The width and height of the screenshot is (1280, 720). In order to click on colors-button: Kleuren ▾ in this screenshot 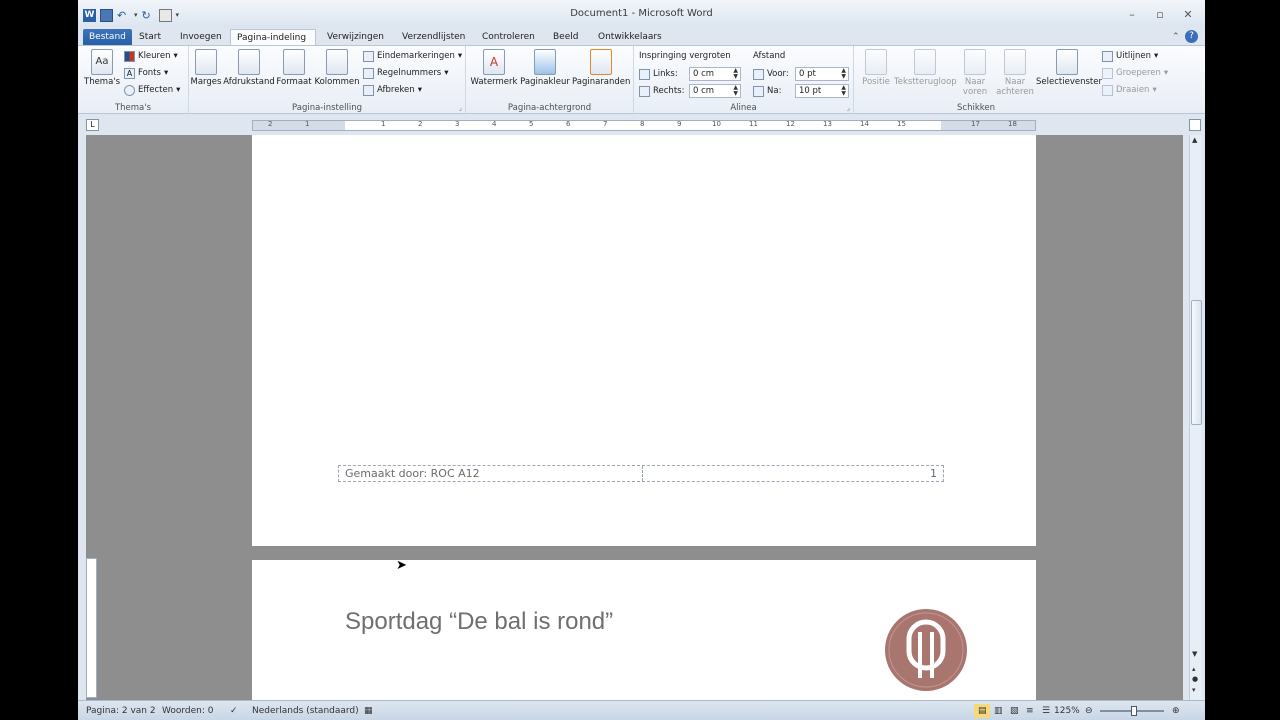, I will do `click(151, 56)`.